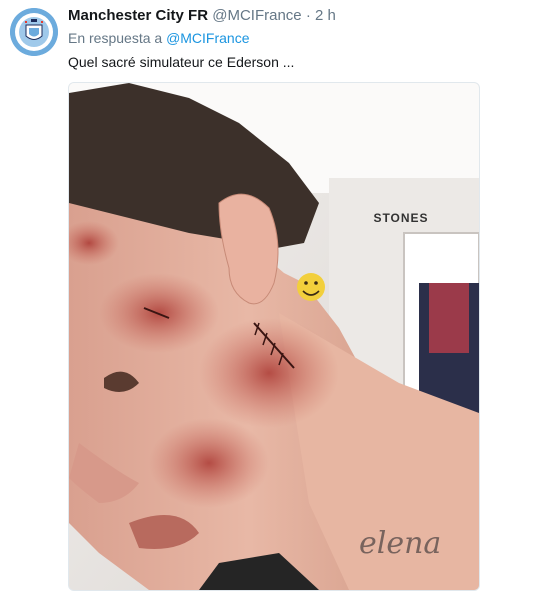 Image resolution: width=533 pixels, height=600 pixels. What do you see at coordinates (256, 15) in the screenshot?
I see `author-handle: @MCIFrance` at bounding box center [256, 15].